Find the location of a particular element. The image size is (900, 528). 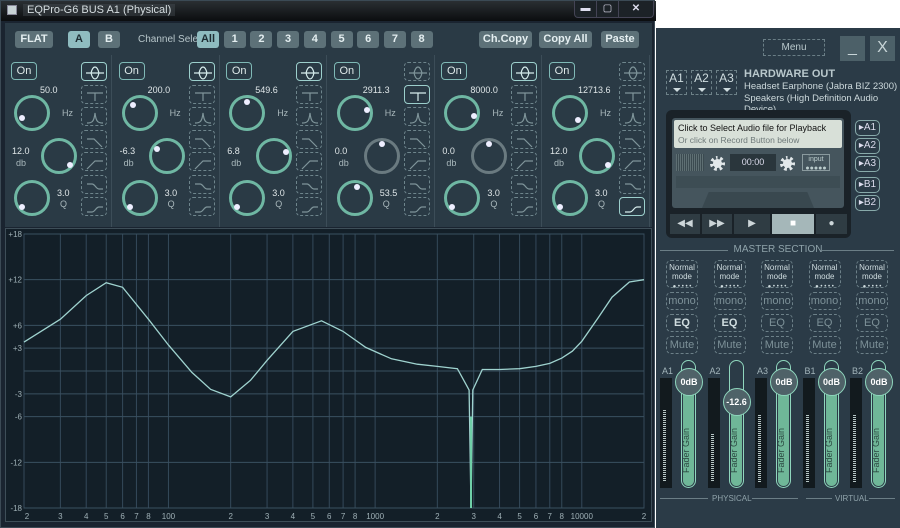

title-bar: EQPro-G6 BUS A1 (Physical) ▬ ▢ ✕ is located at coordinates (328, 11).